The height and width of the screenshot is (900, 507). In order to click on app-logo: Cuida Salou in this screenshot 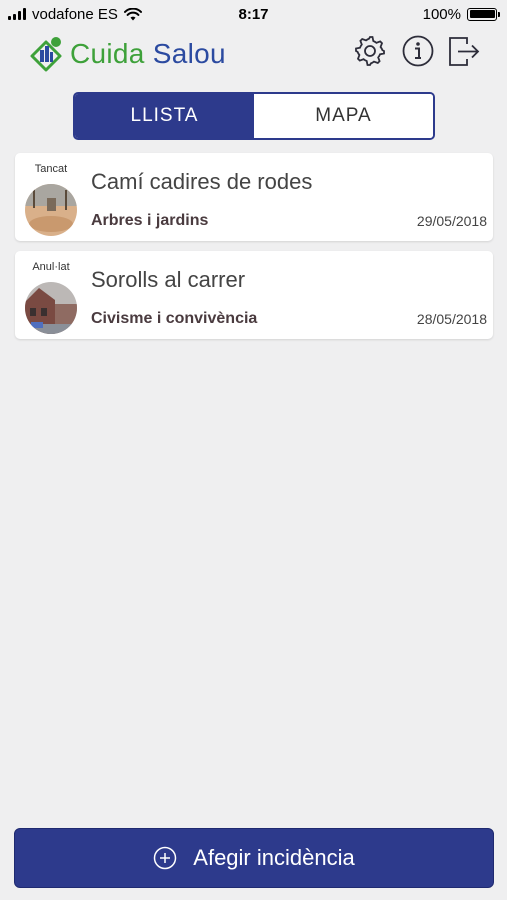, I will do `click(126, 54)`.